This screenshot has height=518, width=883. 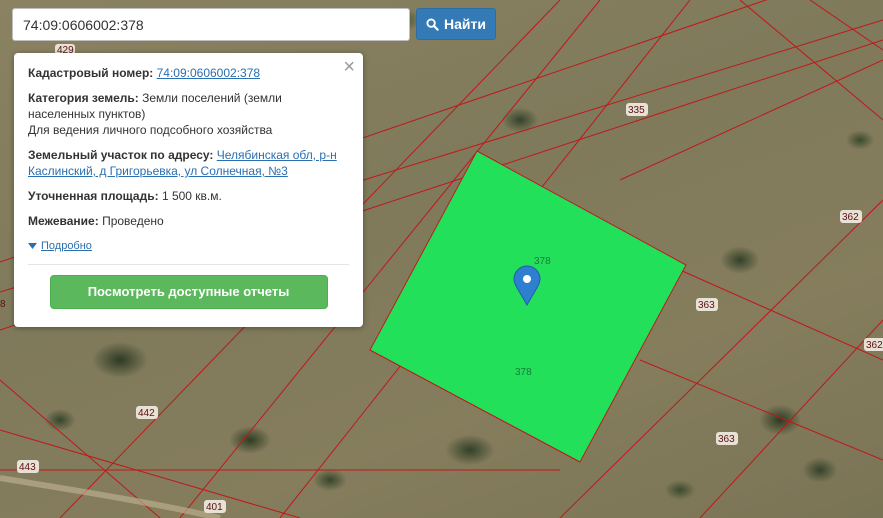 What do you see at coordinates (188, 264) in the screenshot?
I see `divider` at bounding box center [188, 264].